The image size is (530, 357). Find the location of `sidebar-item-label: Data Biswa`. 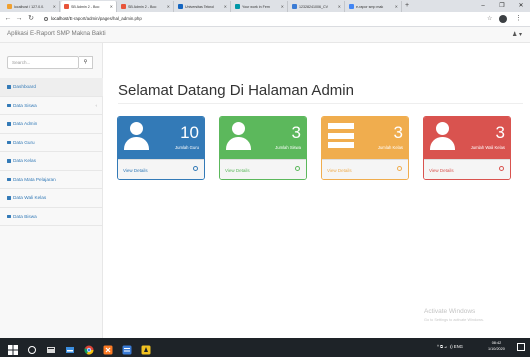

sidebar-item-label: Data Biswa is located at coordinates (25, 216).